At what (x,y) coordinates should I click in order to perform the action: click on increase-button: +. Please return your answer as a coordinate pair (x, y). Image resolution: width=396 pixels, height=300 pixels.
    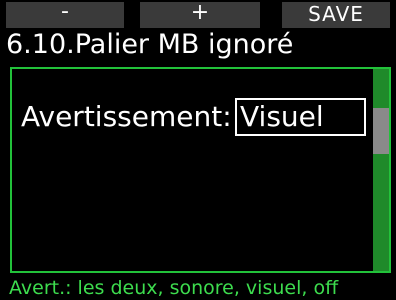
    Looking at the image, I should click on (200, 15).